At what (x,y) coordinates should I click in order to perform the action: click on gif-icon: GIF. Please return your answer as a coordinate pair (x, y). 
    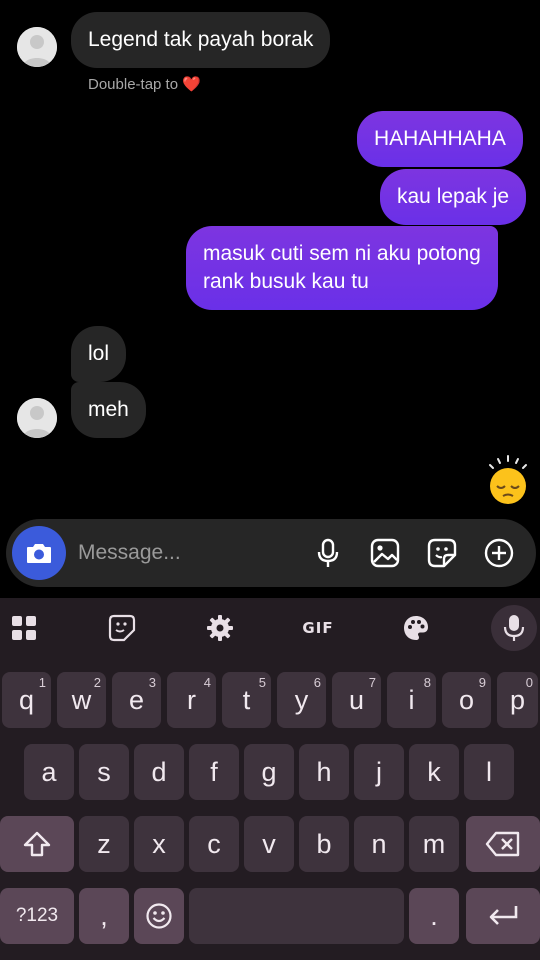
    Looking at the image, I should click on (318, 628).